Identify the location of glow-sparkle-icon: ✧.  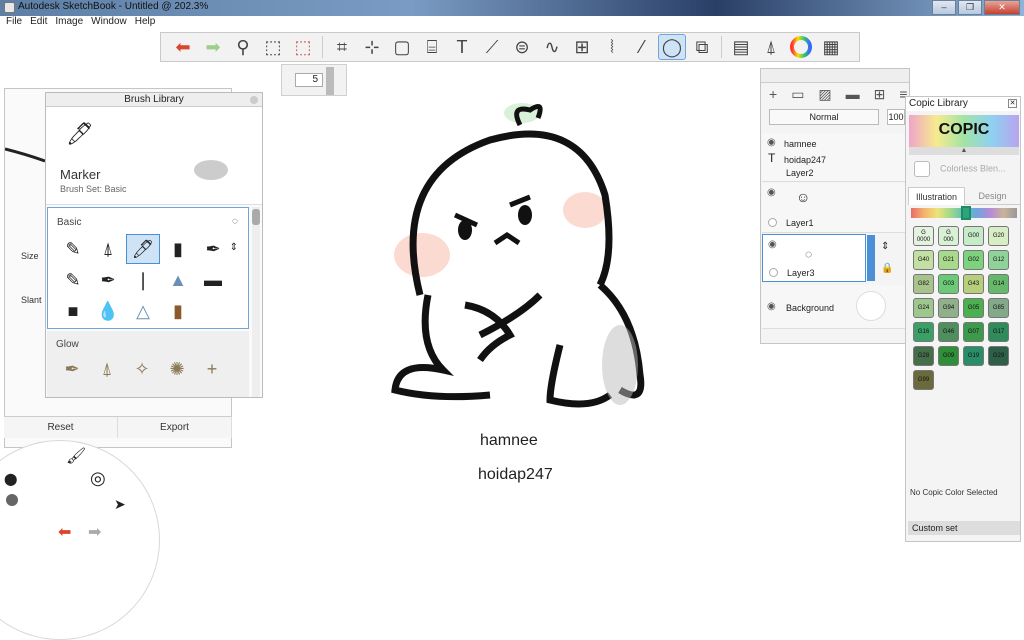
(142, 369).